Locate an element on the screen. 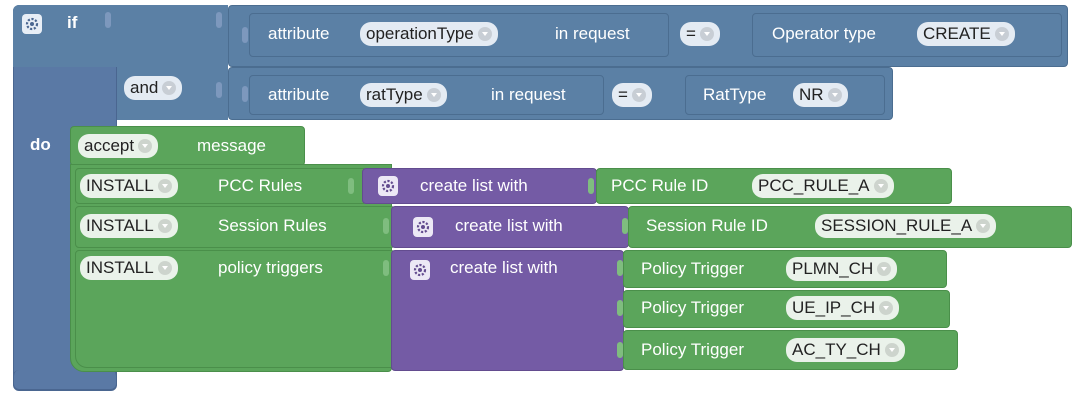 The height and width of the screenshot is (395, 1076). message-label: message is located at coordinates (231, 145).